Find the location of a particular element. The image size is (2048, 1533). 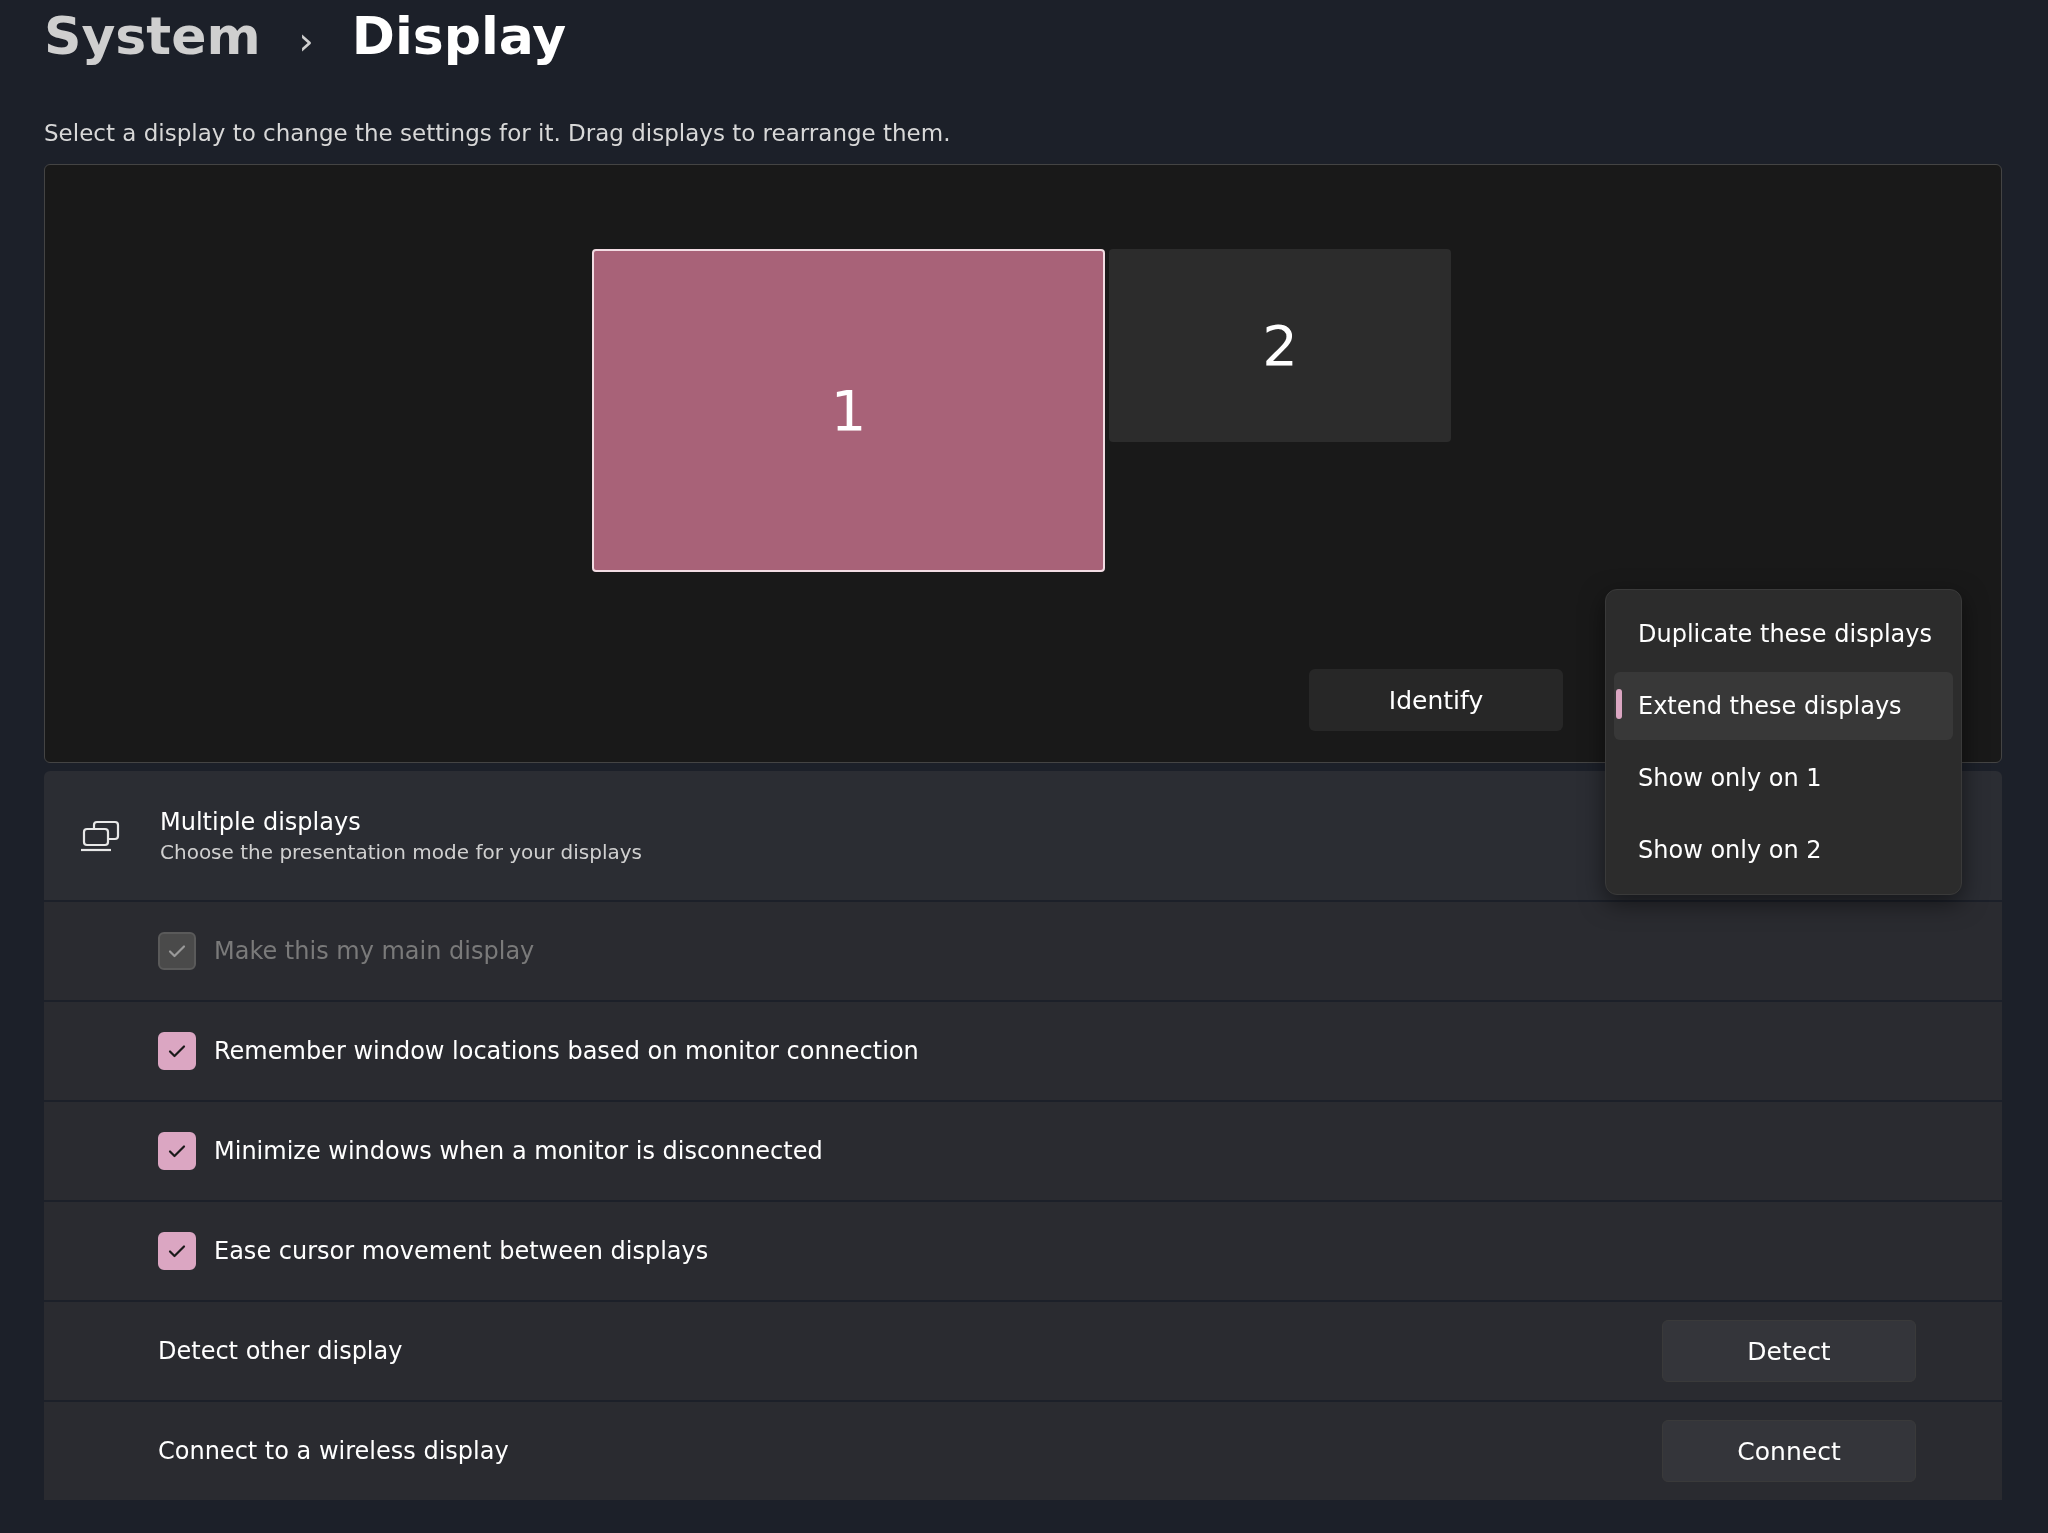

monitors-icon is located at coordinates (100, 835).